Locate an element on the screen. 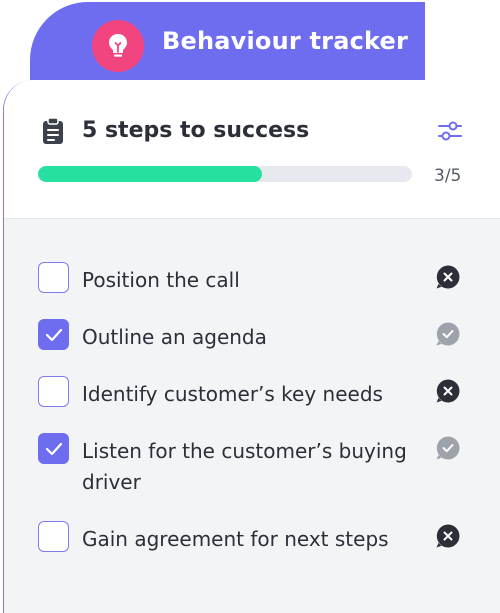  sliders-icon is located at coordinates (450, 131).